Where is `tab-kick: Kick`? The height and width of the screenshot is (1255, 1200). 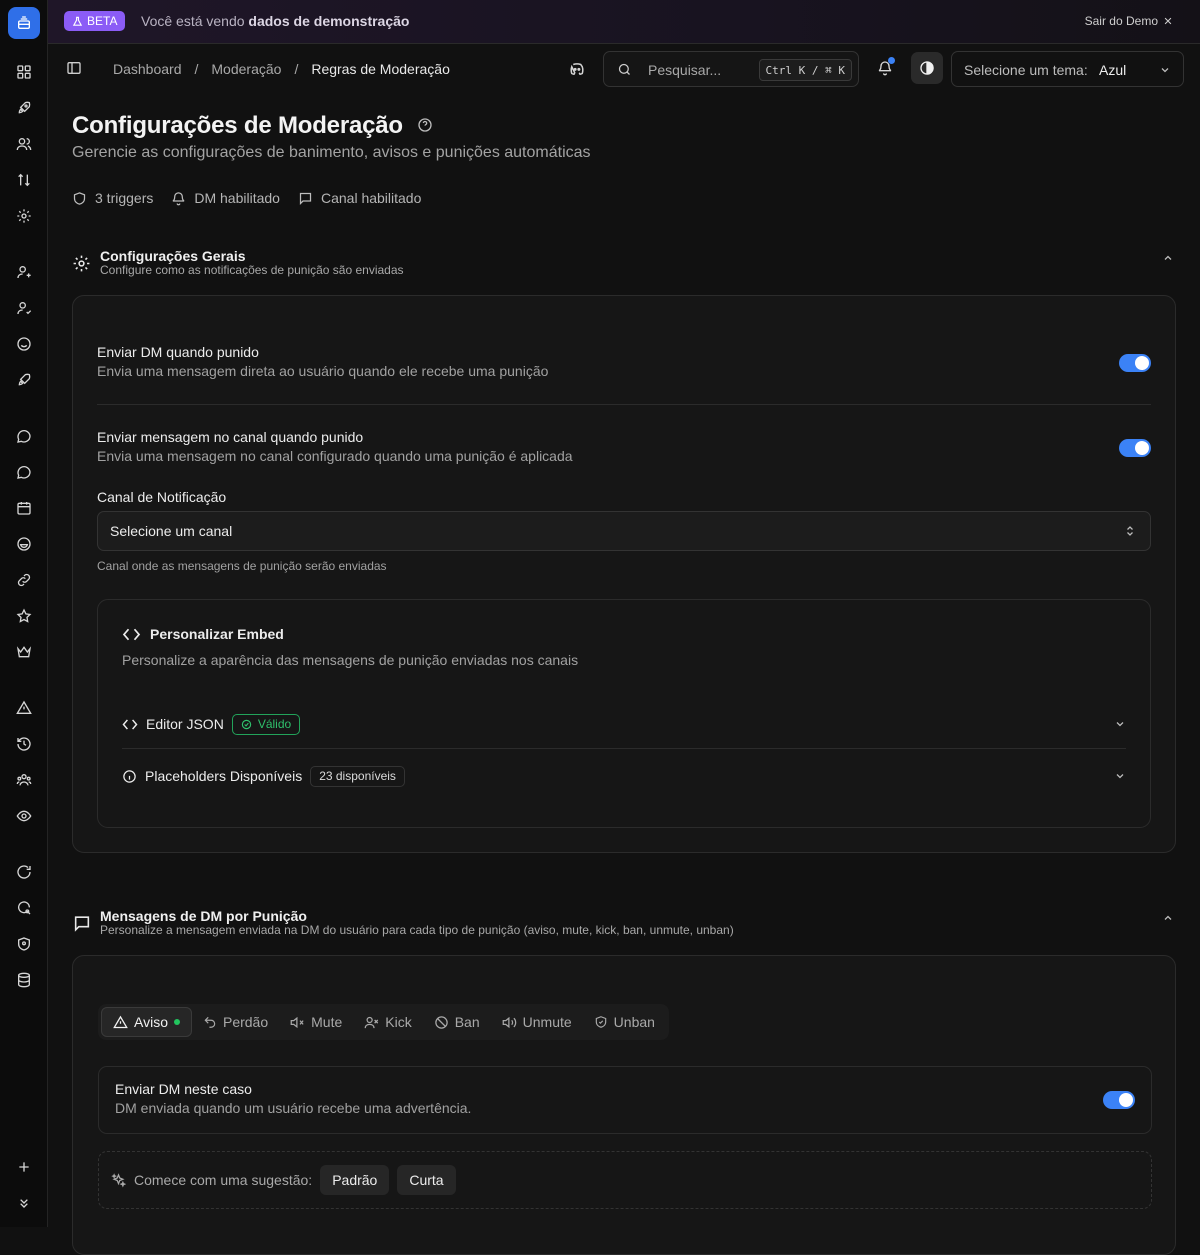
tab-kick: Kick is located at coordinates (387, 1022).